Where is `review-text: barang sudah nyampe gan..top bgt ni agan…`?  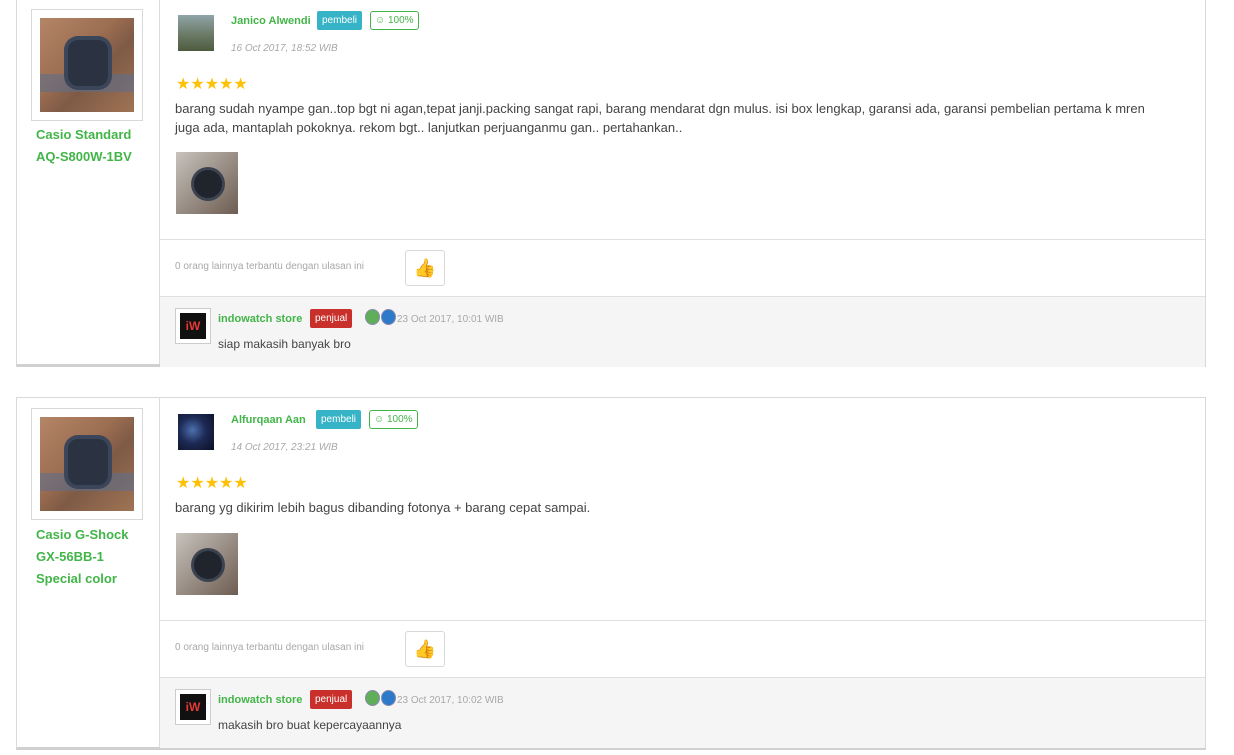 review-text: barang sudah nyampe gan..top bgt ni agan… is located at coordinates (660, 118).